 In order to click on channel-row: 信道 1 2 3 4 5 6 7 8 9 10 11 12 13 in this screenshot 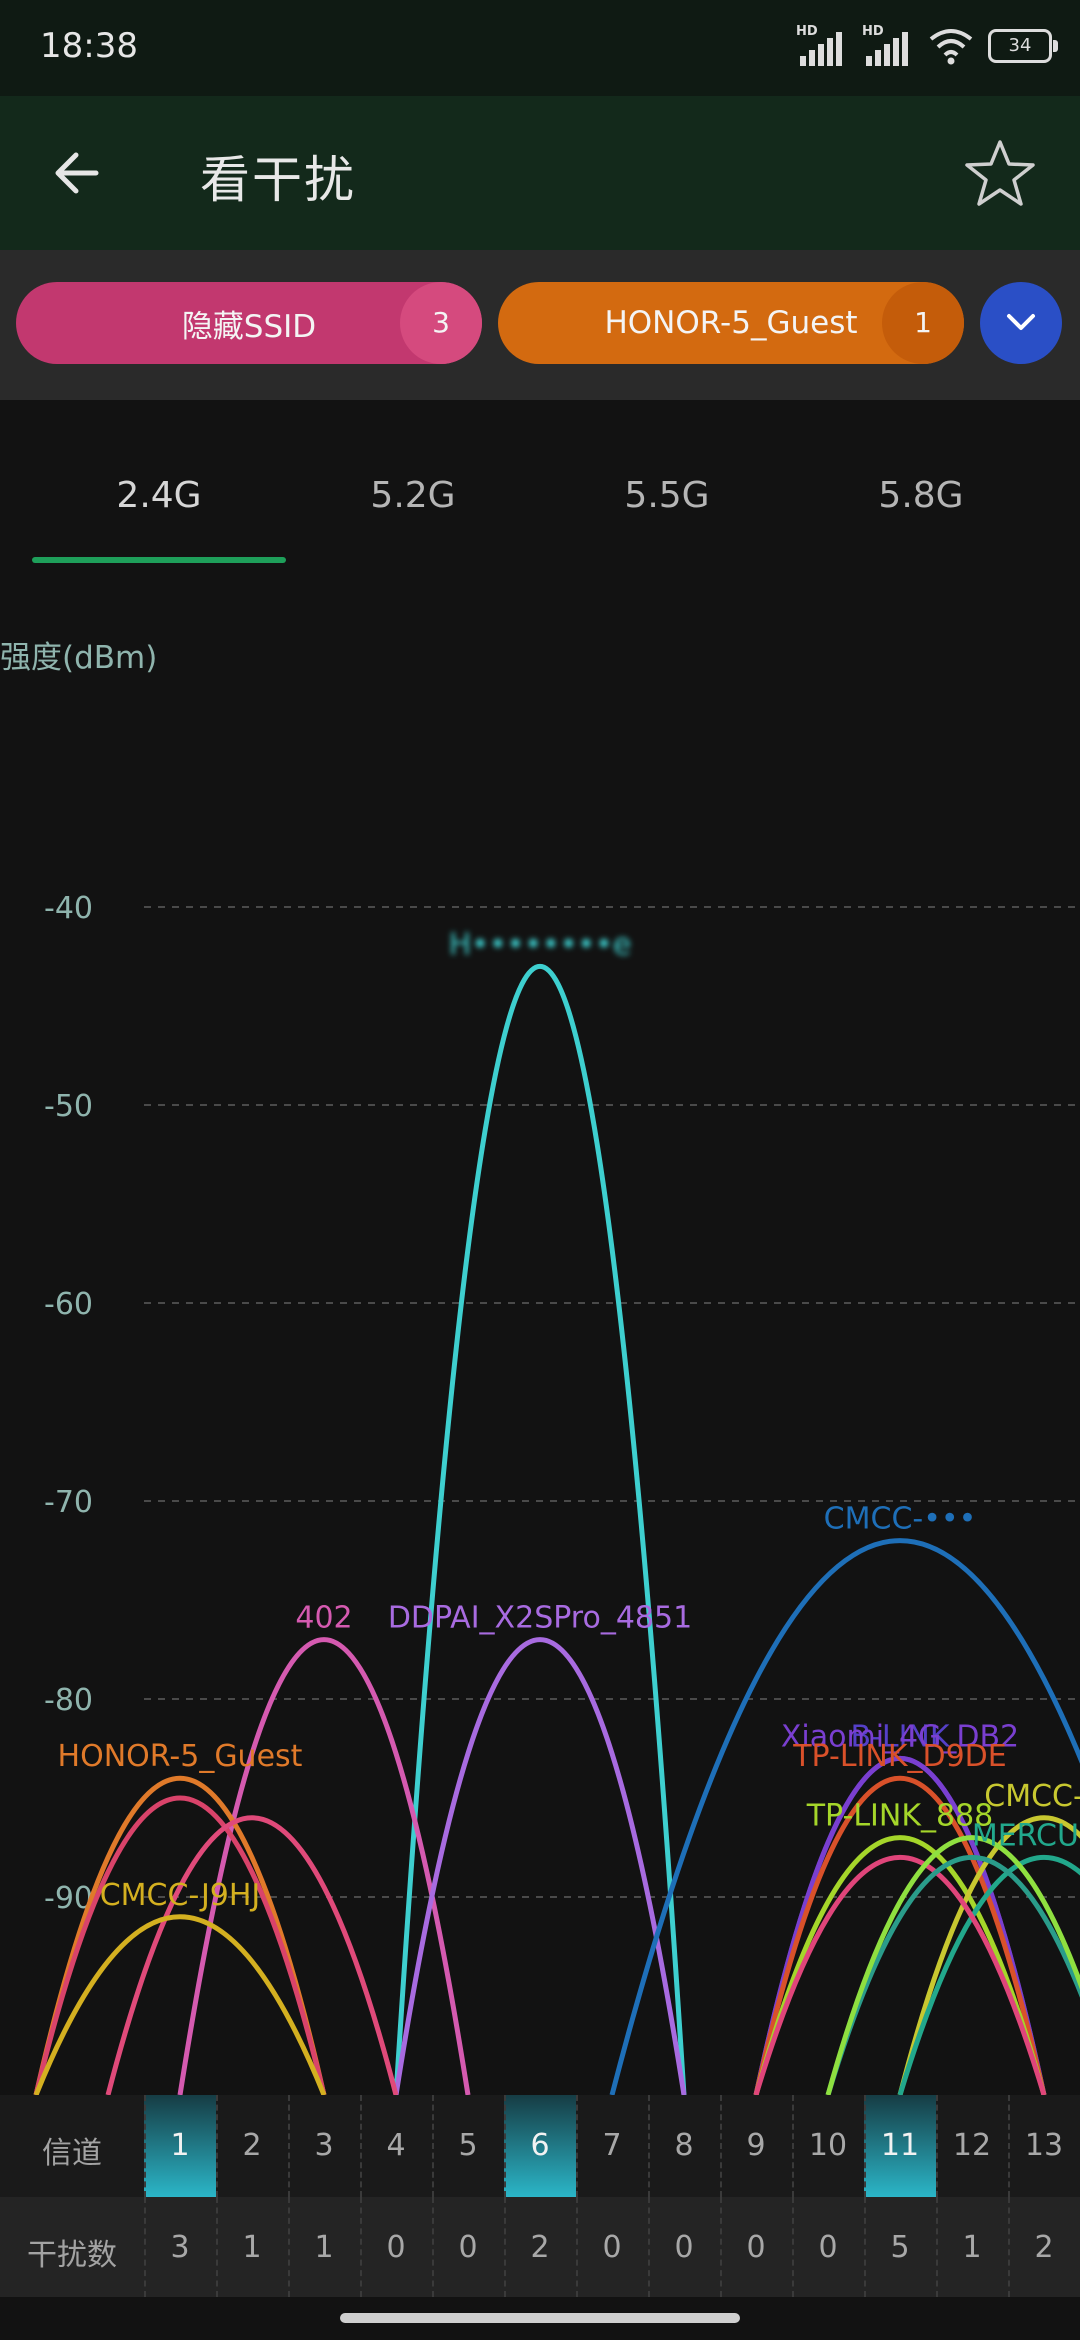, I will do `click(540, 2146)`.